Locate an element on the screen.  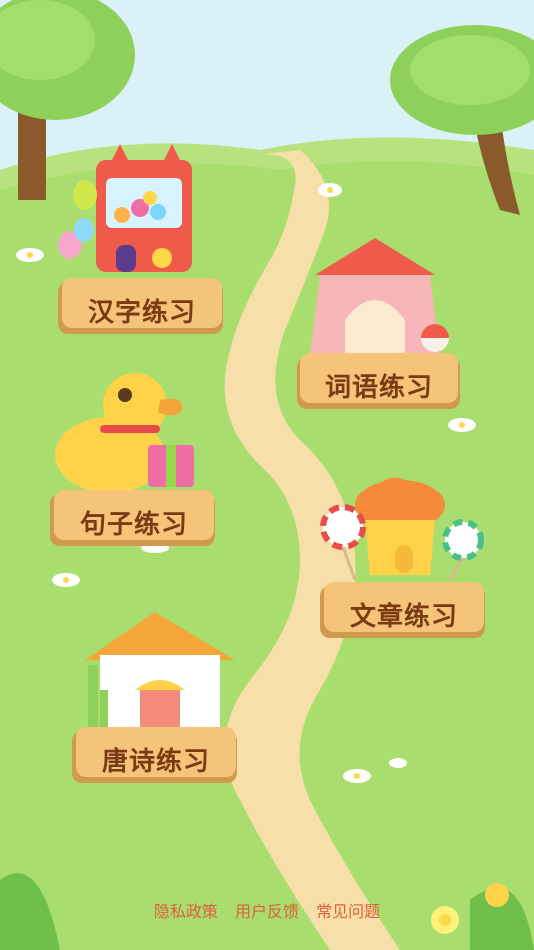
menu-label: 唐诗练习 is located at coordinates (155, 762).